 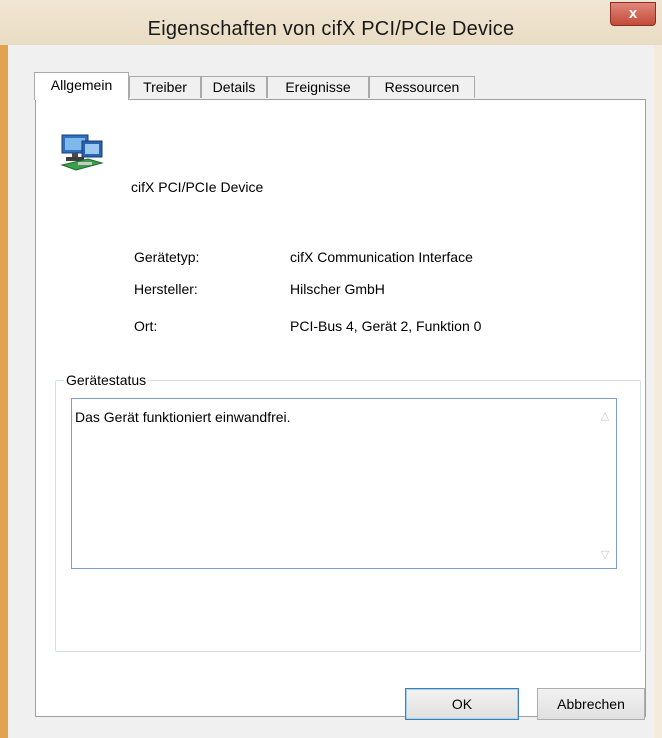 What do you see at coordinates (82, 152) in the screenshot?
I see `network-adapter-icon` at bounding box center [82, 152].